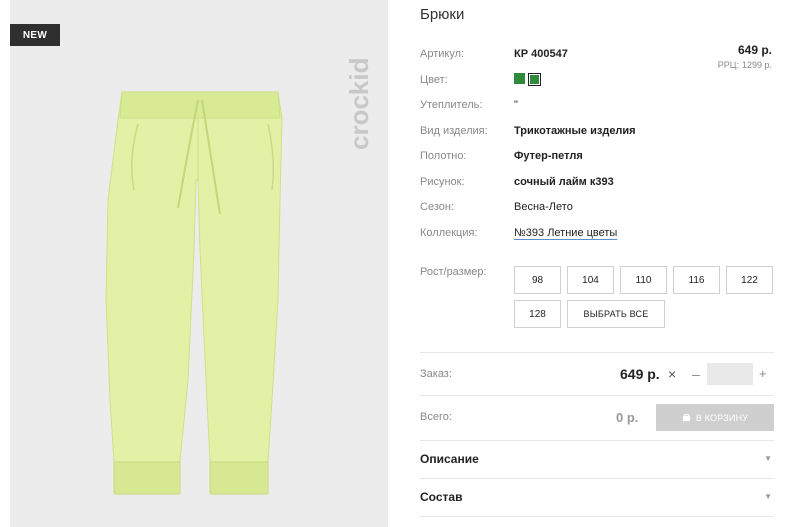 The width and height of the screenshot is (800, 527). I want to click on price-rrc: РРЦ: 1299 р., so click(745, 65).